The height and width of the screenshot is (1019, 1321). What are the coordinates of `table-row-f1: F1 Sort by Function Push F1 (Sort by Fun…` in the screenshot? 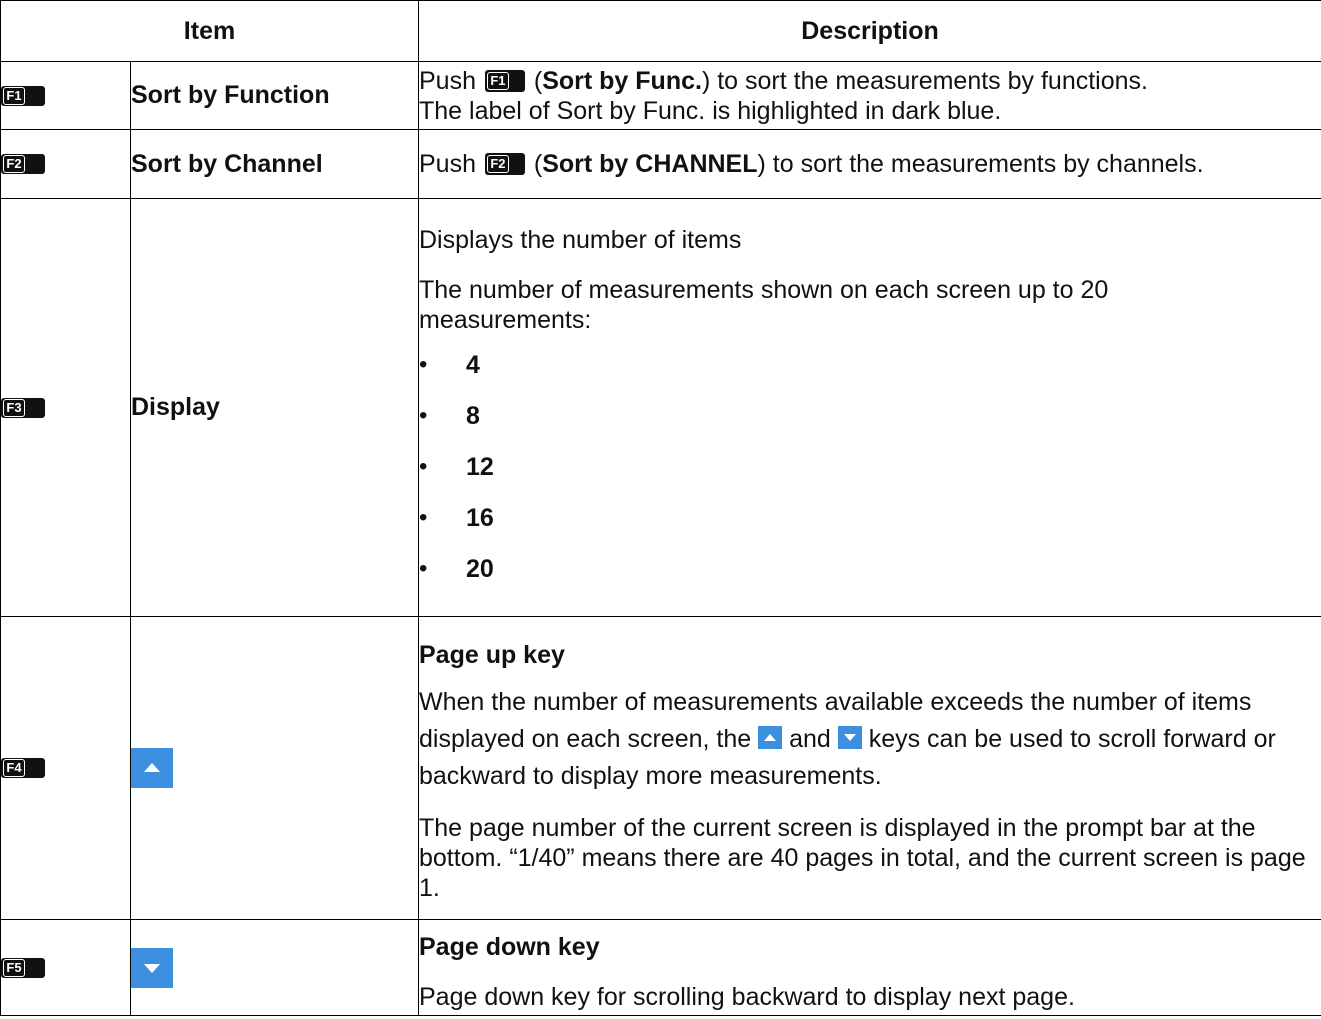 It's located at (660, 95).